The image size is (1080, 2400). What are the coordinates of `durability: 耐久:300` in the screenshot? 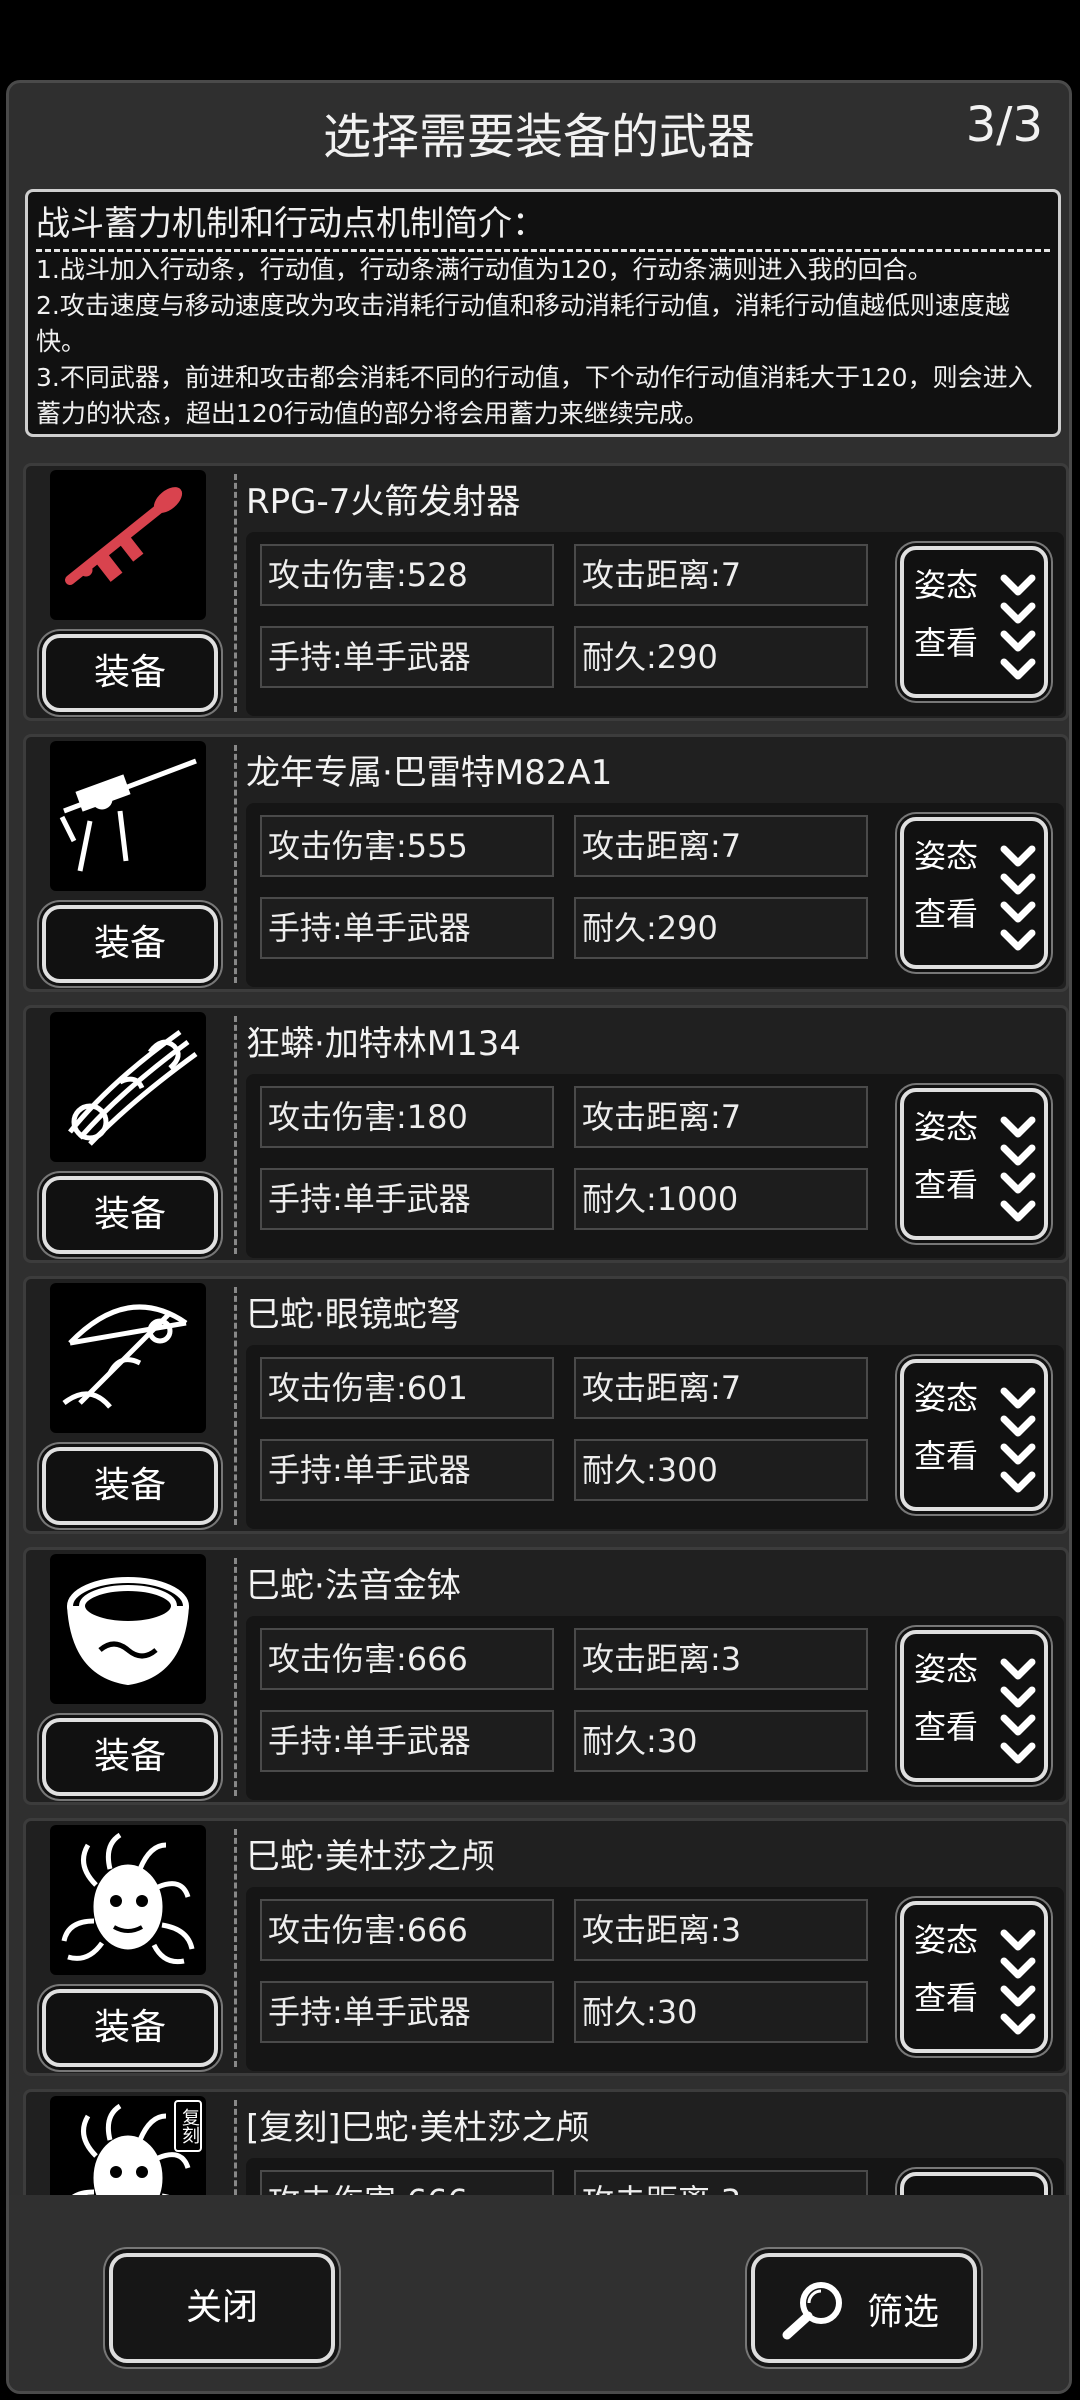 It's located at (721, 1470).